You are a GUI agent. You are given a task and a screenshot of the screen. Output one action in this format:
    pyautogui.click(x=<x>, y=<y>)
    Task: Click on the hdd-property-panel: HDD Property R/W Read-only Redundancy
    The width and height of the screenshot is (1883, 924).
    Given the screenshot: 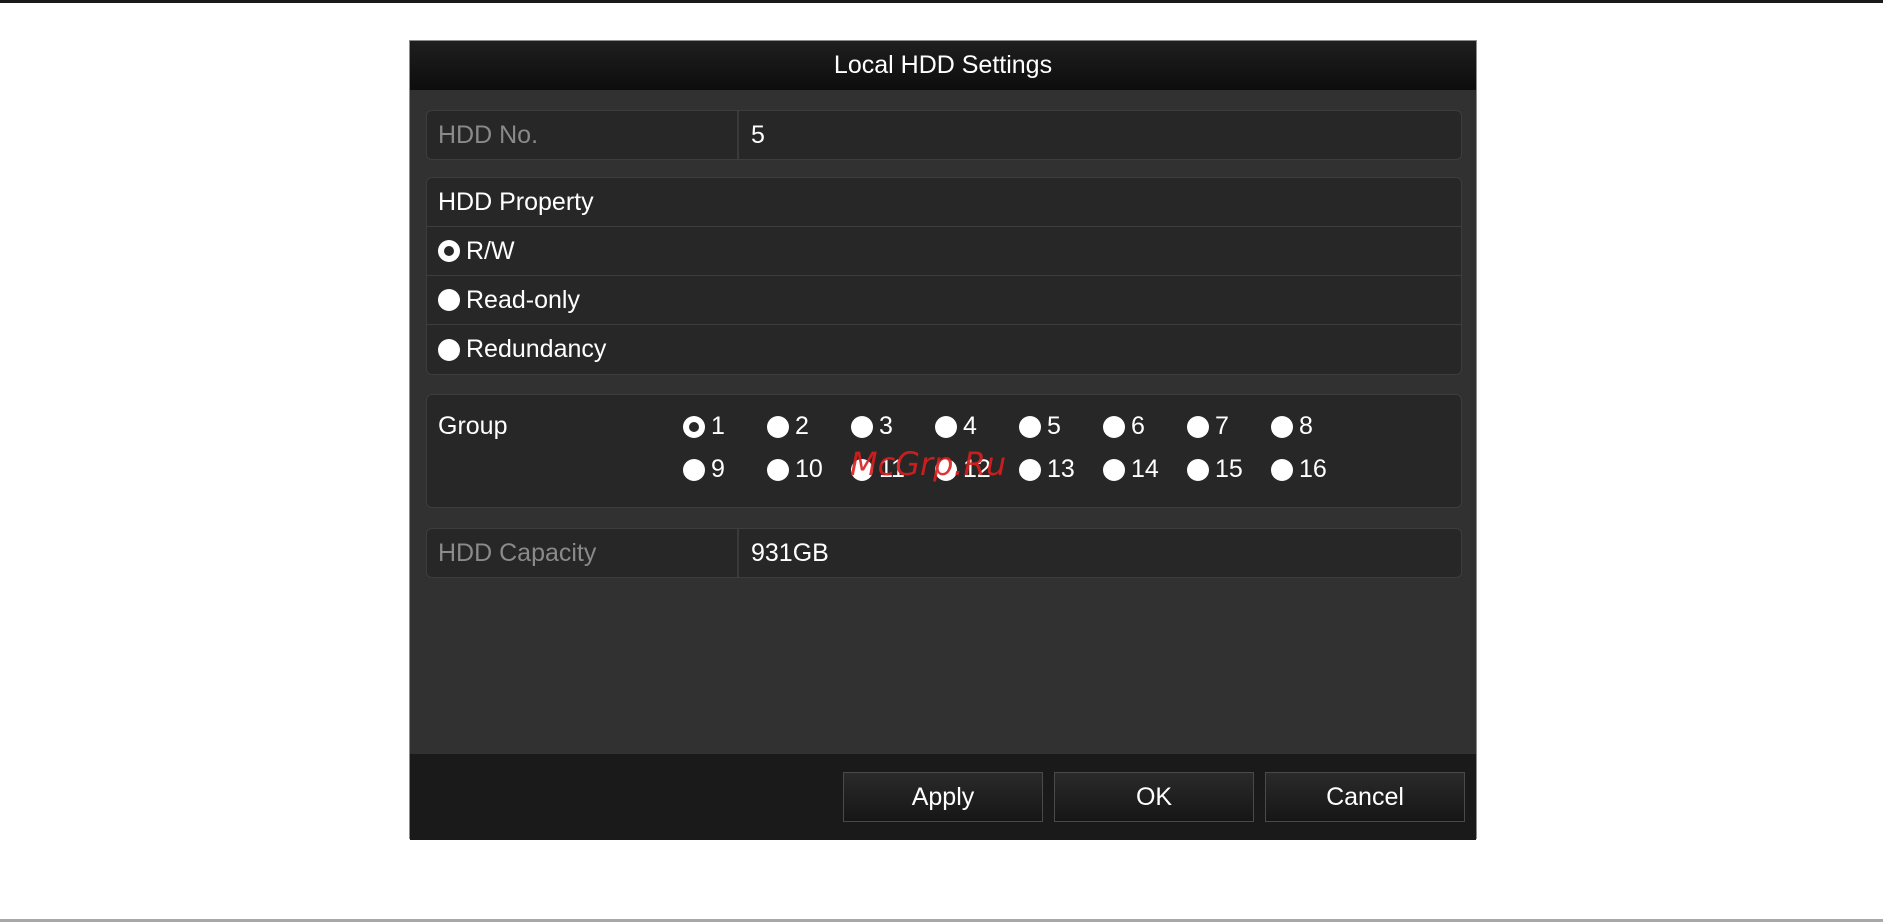 What is the action you would take?
    pyautogui.click(x=944, y=276)
    